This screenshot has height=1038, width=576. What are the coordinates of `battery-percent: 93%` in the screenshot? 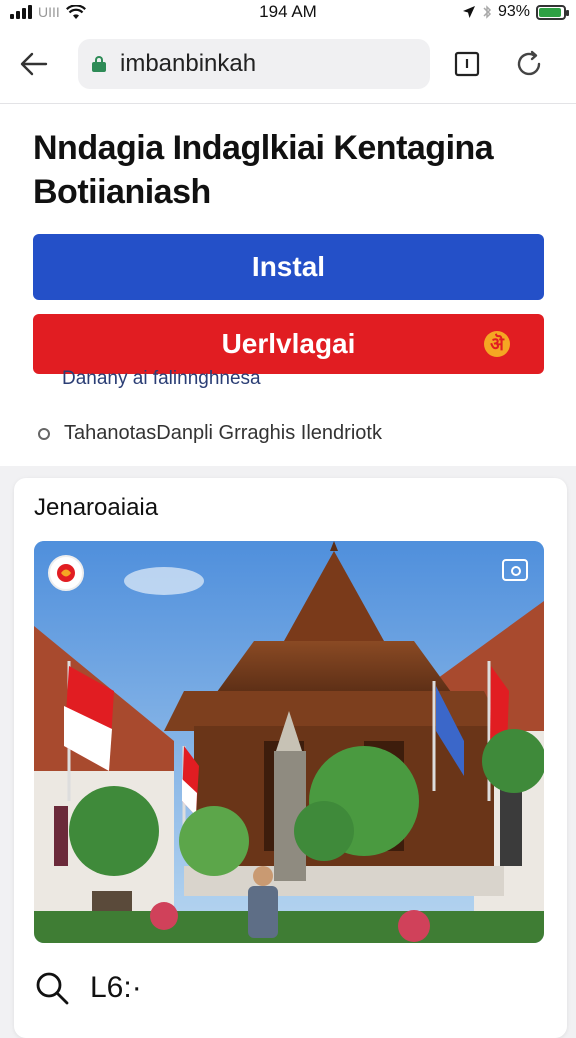 It's located at (513, 11).